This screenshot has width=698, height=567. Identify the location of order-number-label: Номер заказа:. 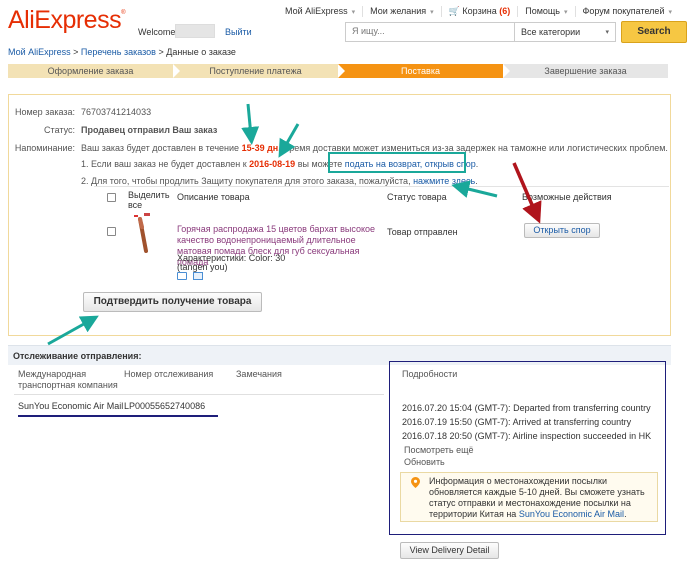
(44, 112).